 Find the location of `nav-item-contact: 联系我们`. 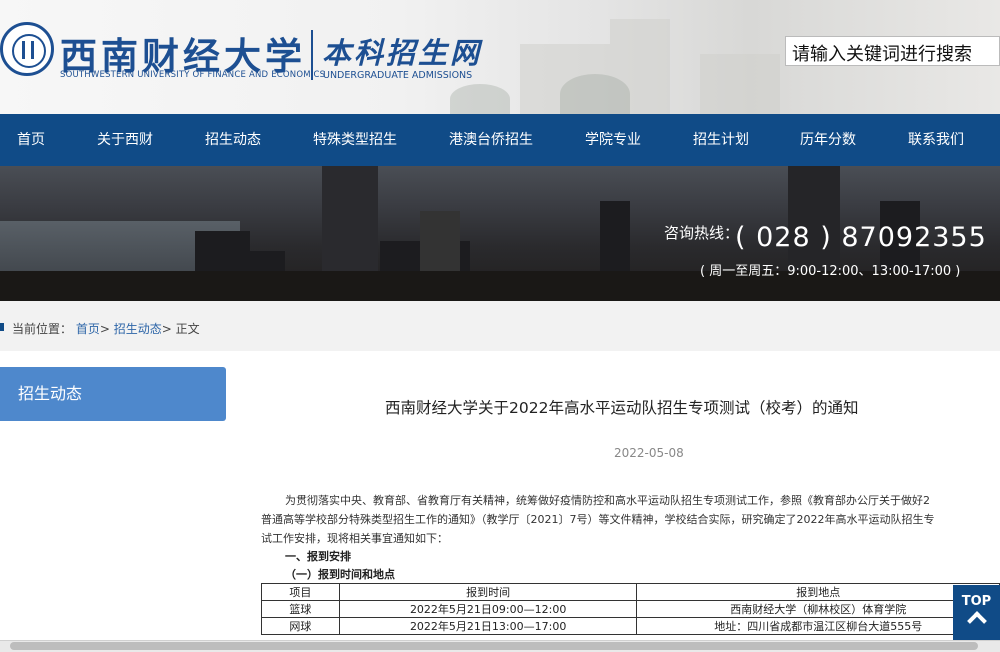

nav-item-contact: 联系我们 is located at coordinates (936, 140).